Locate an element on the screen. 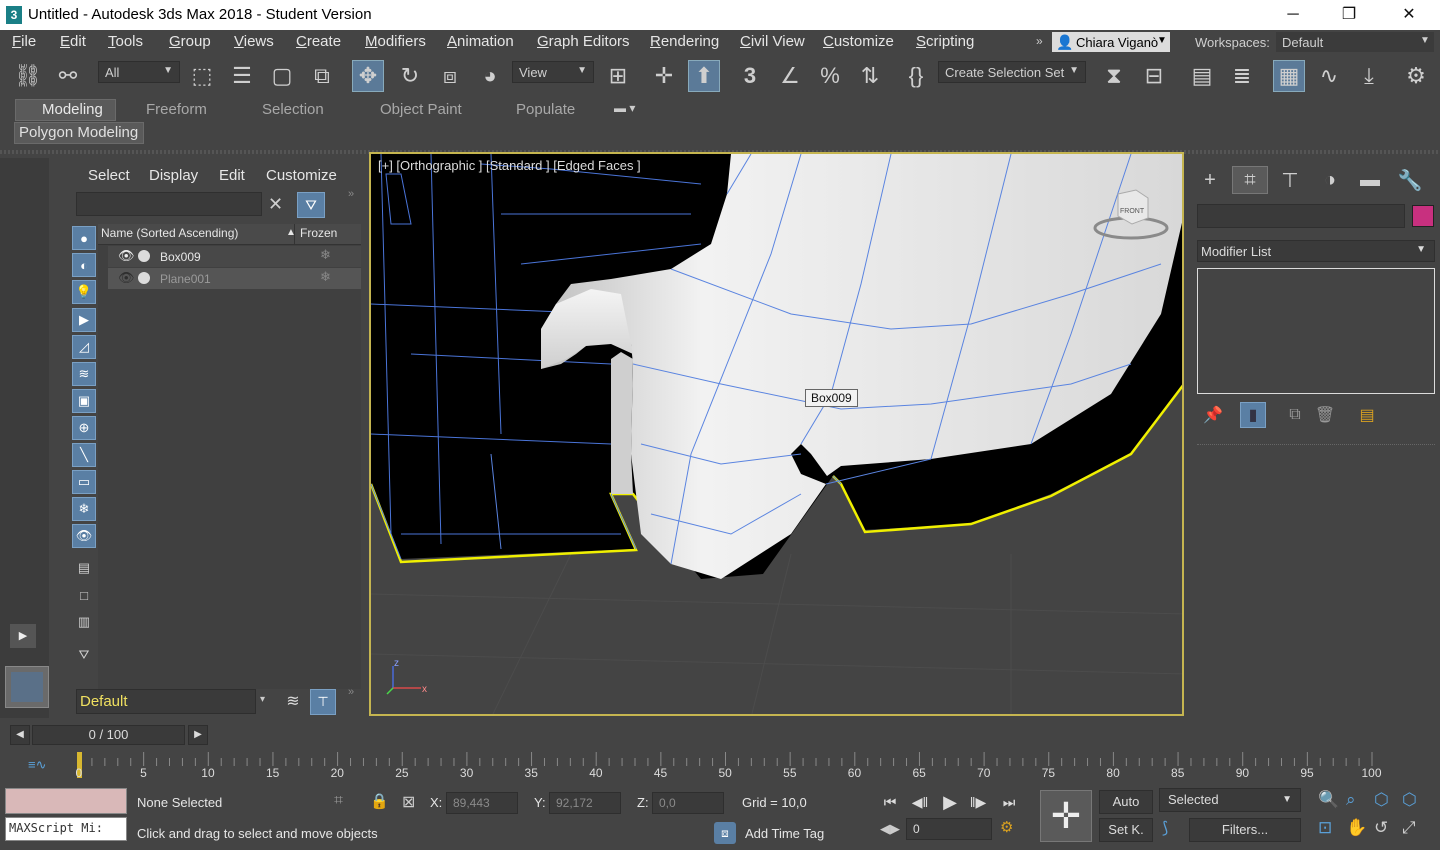 Image resolution: width=1440 pixels, height=850 pixels. display-helpers-icon: ◿ is located at coordinates (84, 347).